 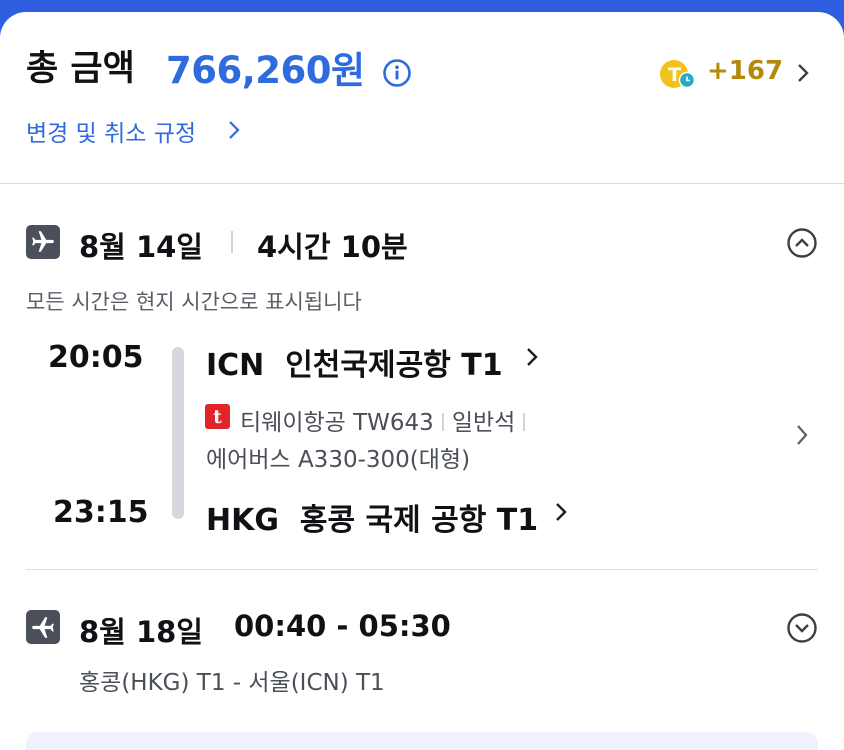 I want to click on rules-chevron-right-icon, so click(x=234, y=130).